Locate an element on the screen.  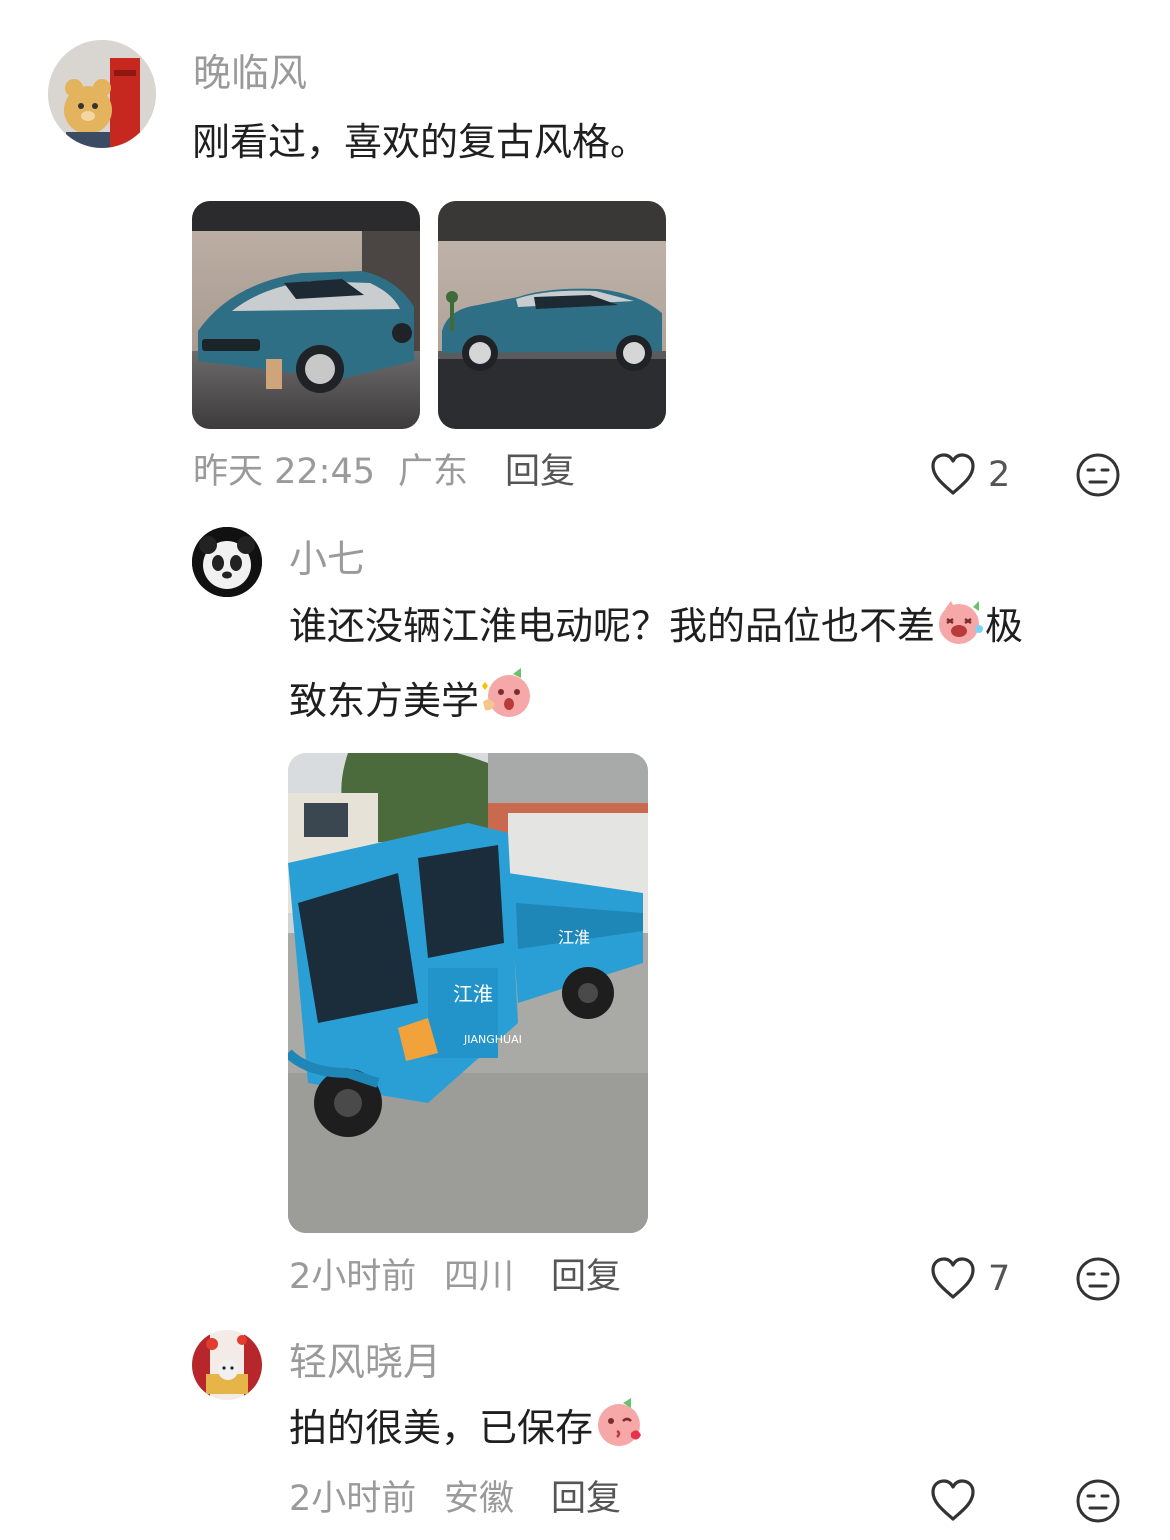
comment-location: 四川 is located at coordinates (479, 1277).